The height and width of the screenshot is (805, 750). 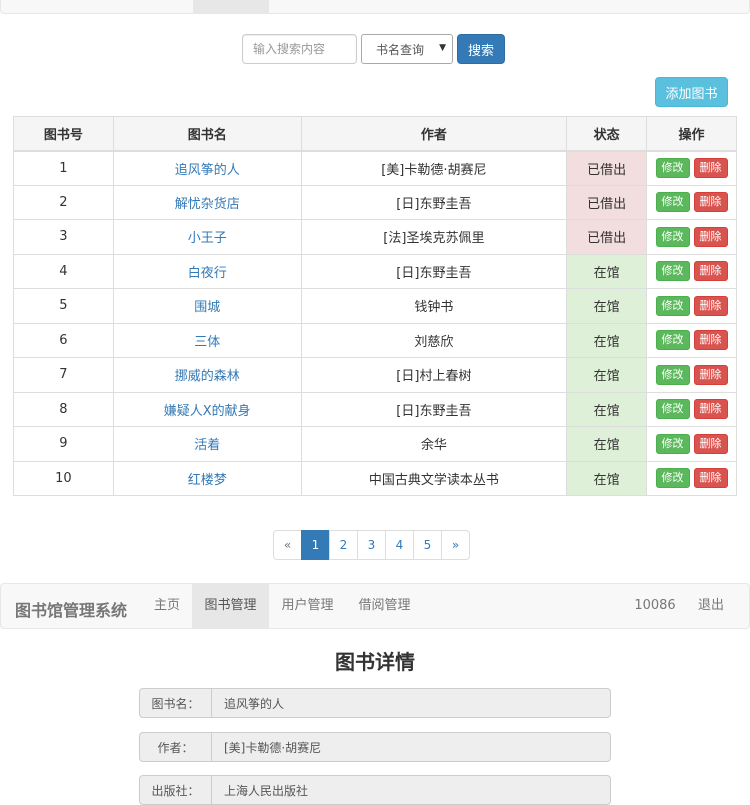 I want to click on cell-book-name: 嫌疑人X的献身, so click(x=207, y=409).